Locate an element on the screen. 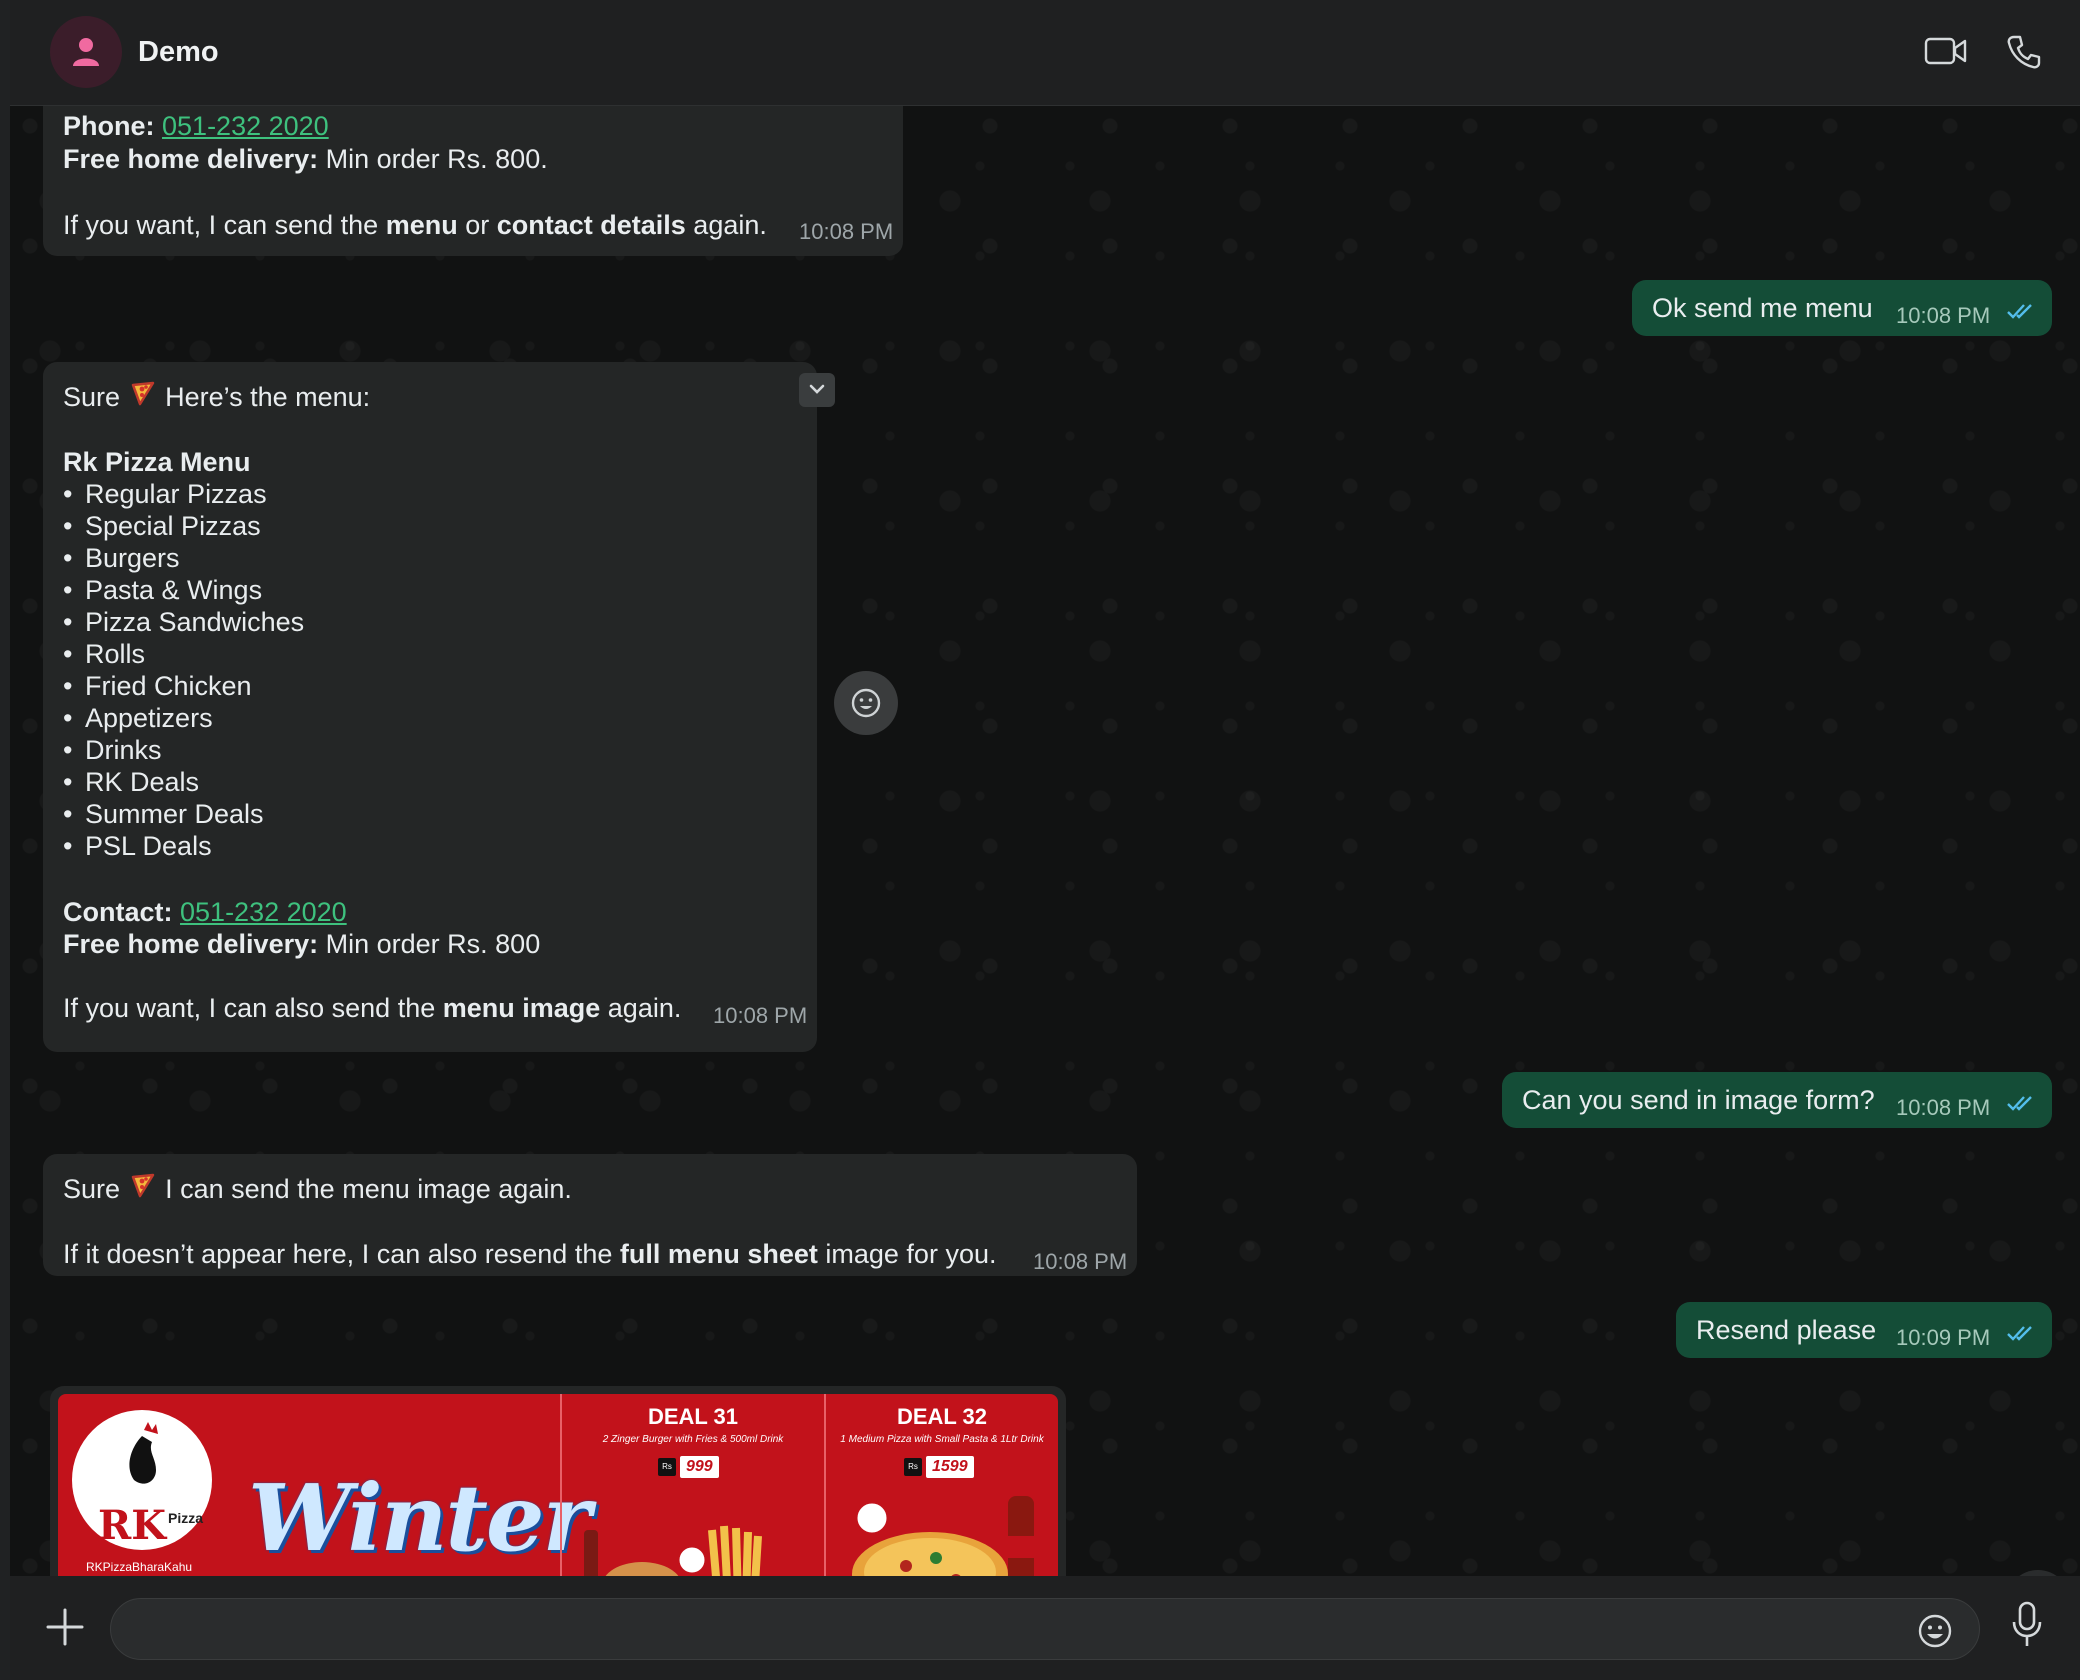 The width and height of the screenshot is (2080, 1680). list-item: RK Deals is located at coordinates (183, 782).